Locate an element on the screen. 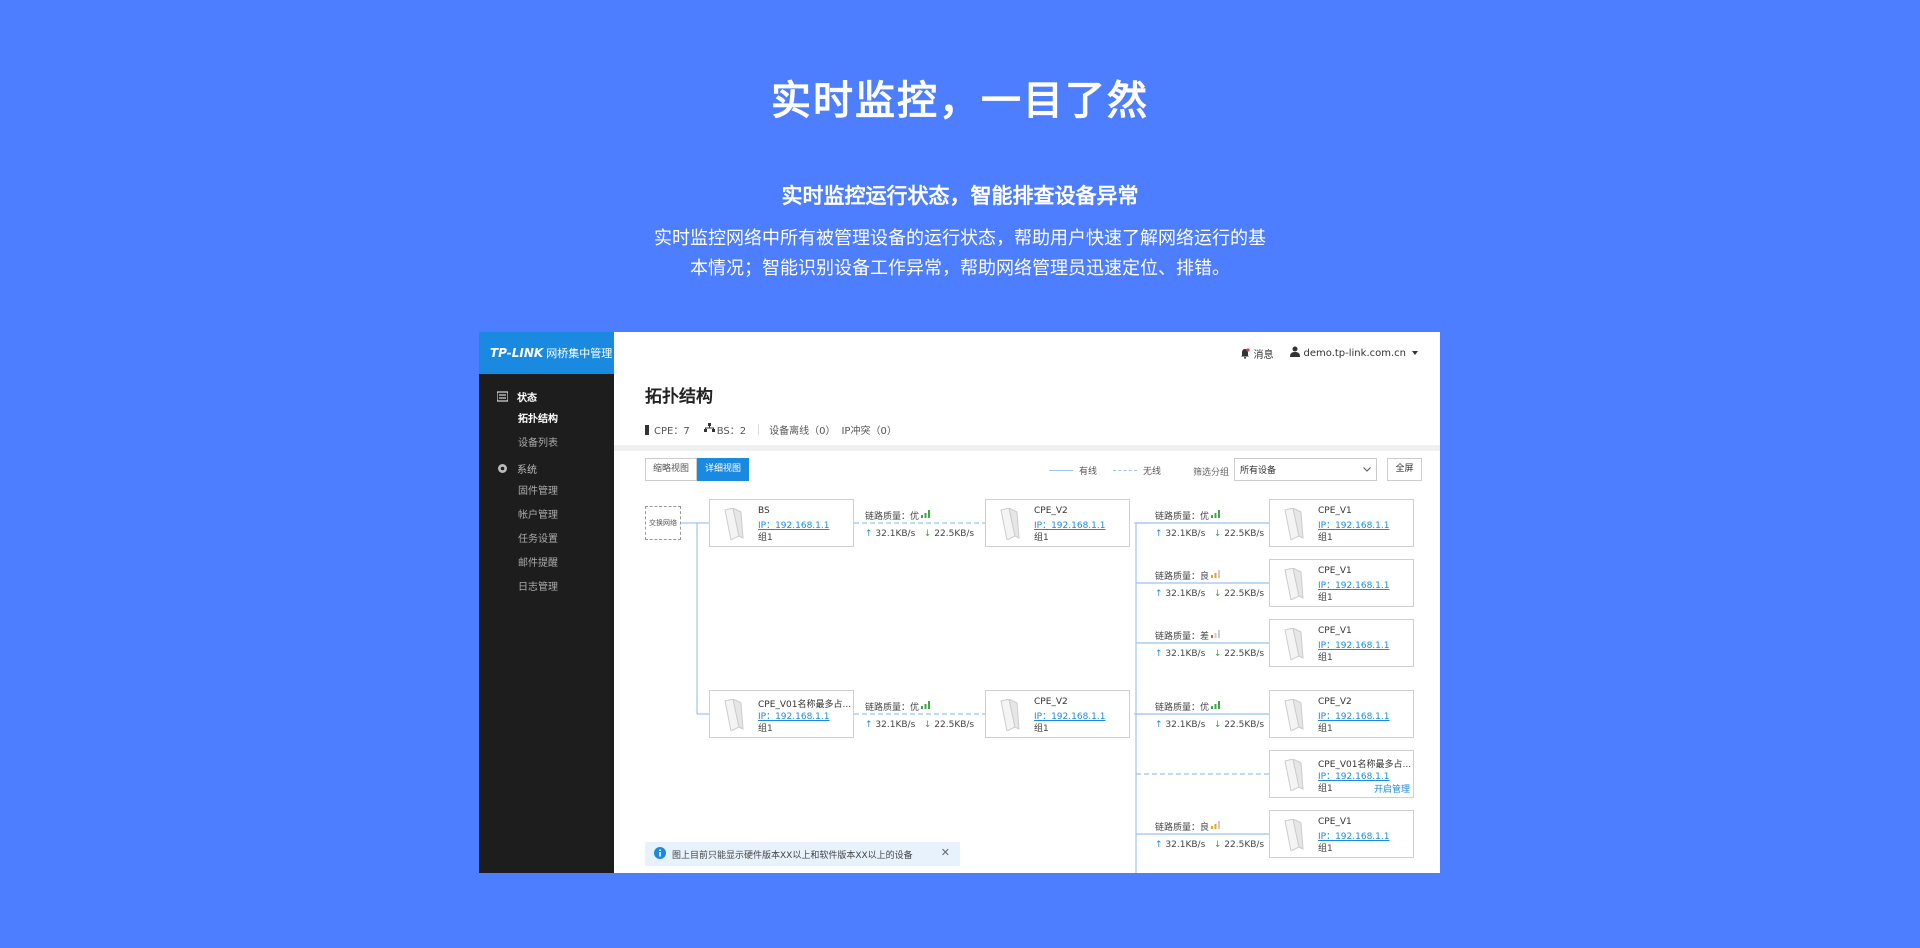  sidebar-group-status: 状态 is located at coordinates (546, 396).